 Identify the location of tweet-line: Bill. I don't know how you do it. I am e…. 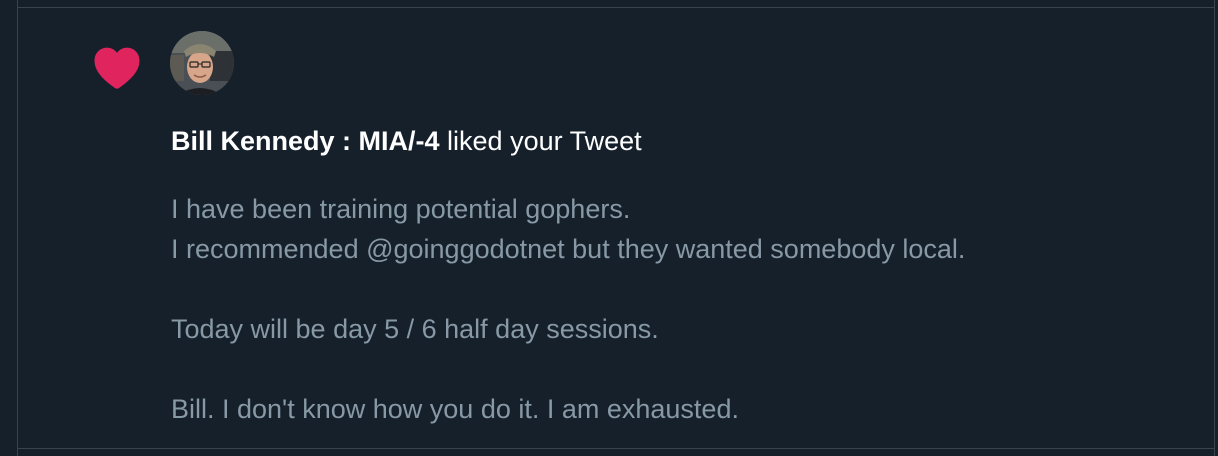
(455, 409).